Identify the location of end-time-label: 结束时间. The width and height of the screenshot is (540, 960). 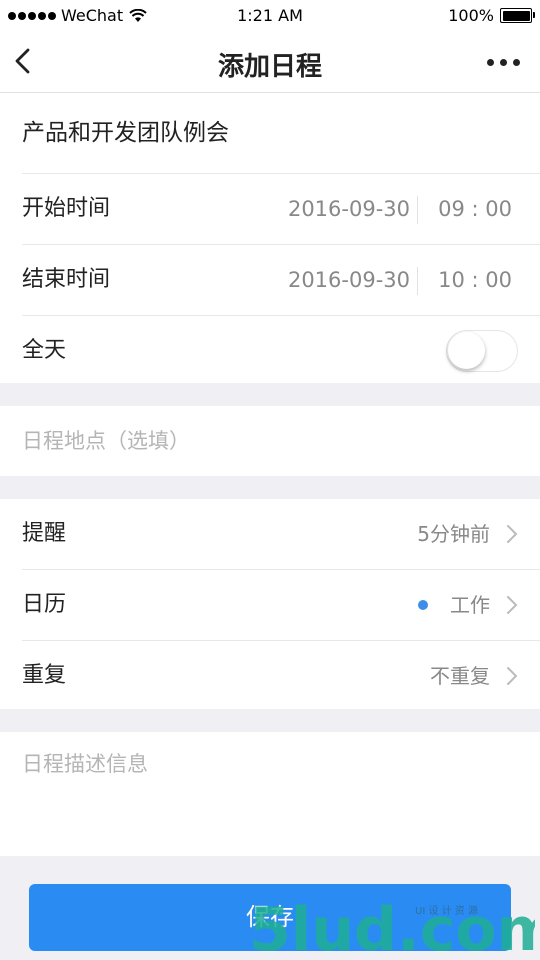
(66, 279).